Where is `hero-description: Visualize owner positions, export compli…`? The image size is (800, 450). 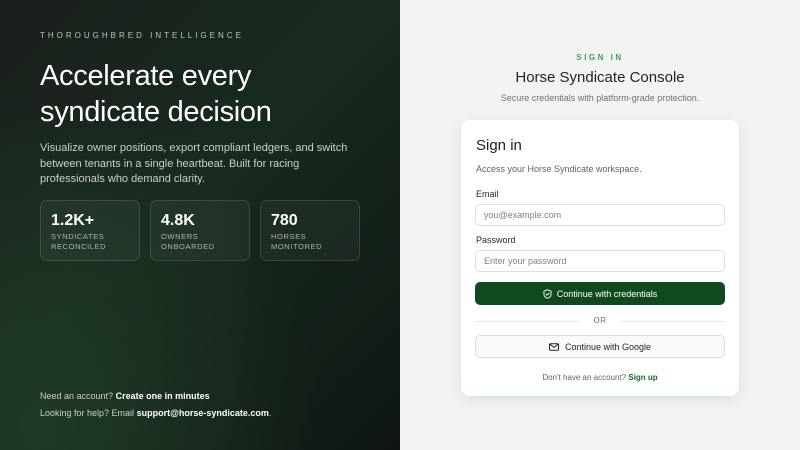 hero-description: Visualize owner positions, export compli… is located at coordinates (194, 163).